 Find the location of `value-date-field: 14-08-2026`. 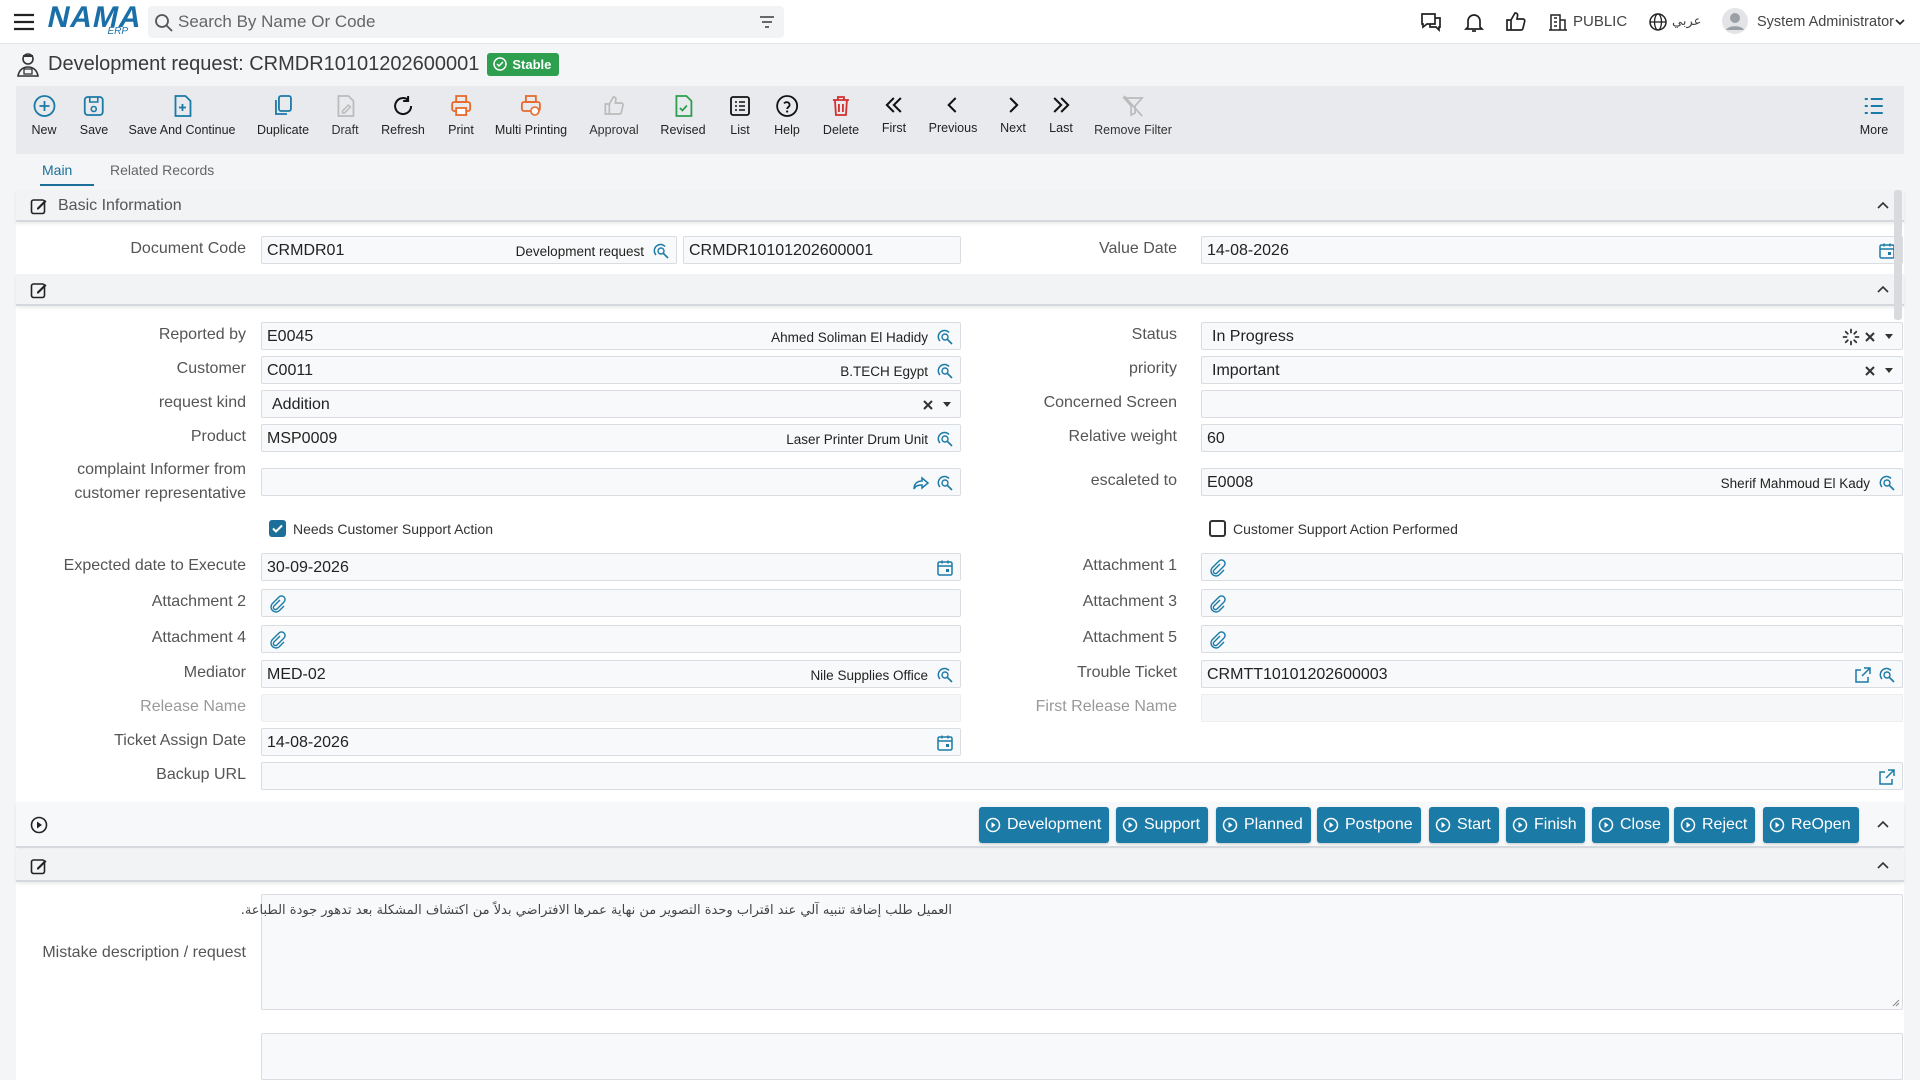

value-date-field: 14-08-2026 is located at coordinates (1552, 250).